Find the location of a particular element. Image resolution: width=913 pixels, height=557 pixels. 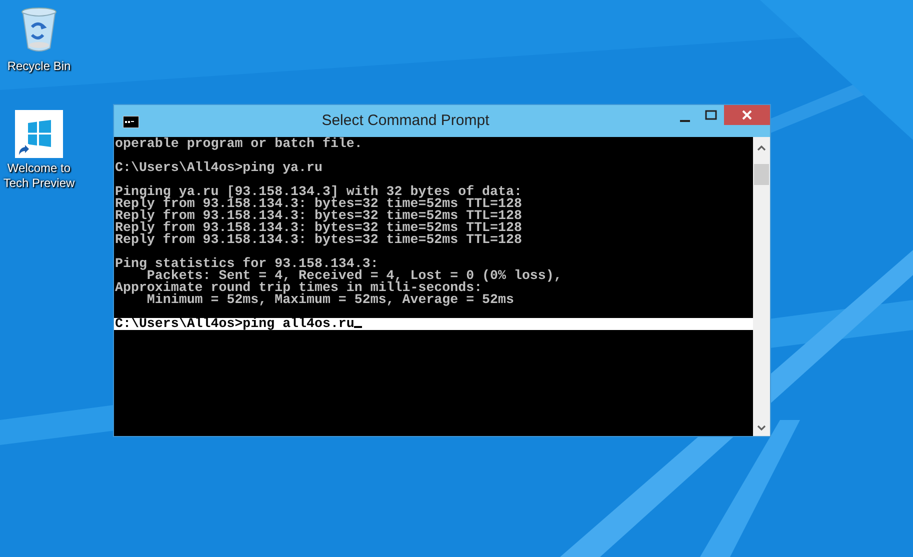

scroll-down-icon is located at coordinates (761, 428).